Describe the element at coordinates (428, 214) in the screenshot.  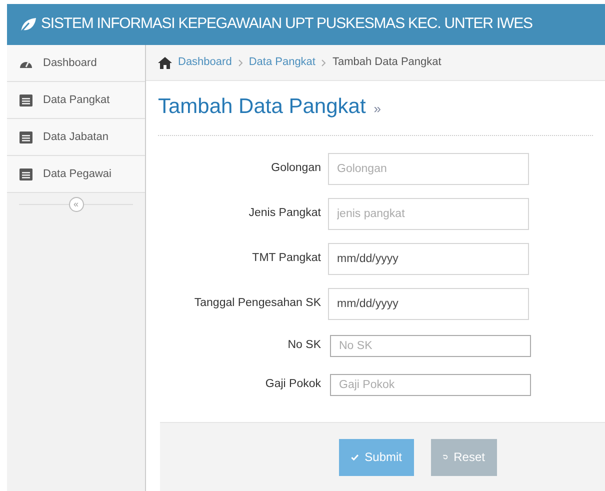
I see `input-field: jenis pangkat` at that location.